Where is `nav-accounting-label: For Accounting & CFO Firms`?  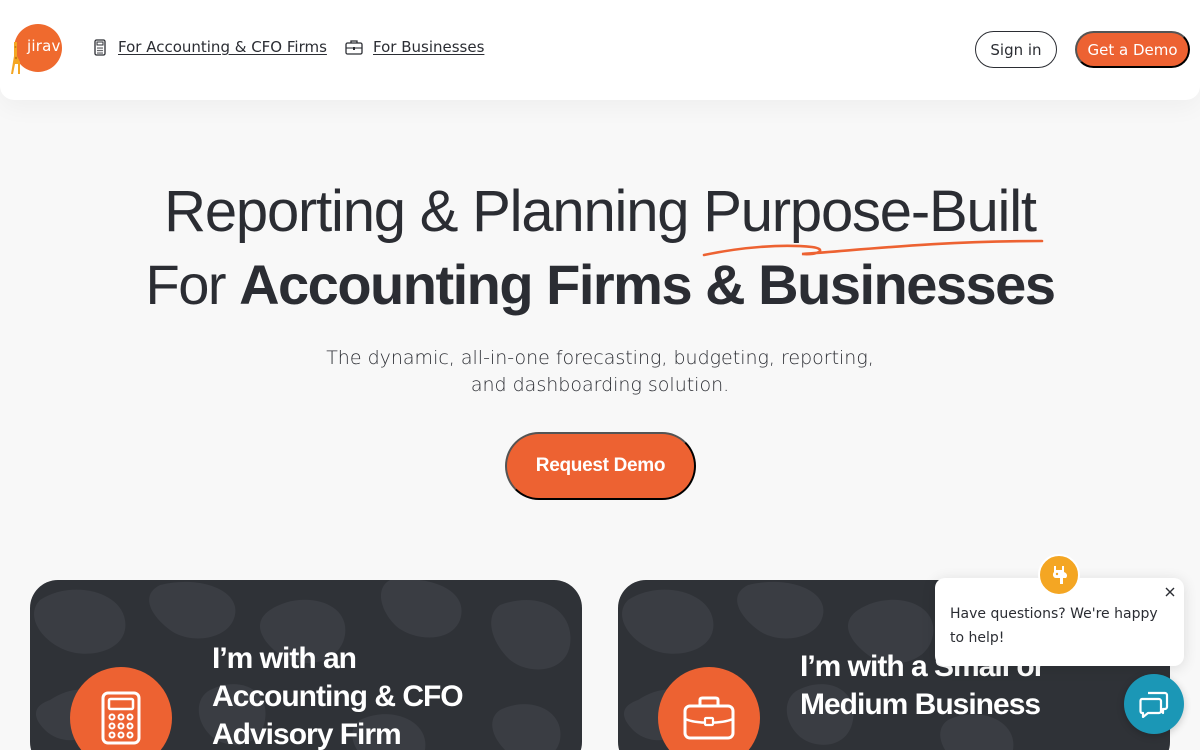 nav-accounting-label: For Accounting & CFO Firms is located at coordinates (222, 47).